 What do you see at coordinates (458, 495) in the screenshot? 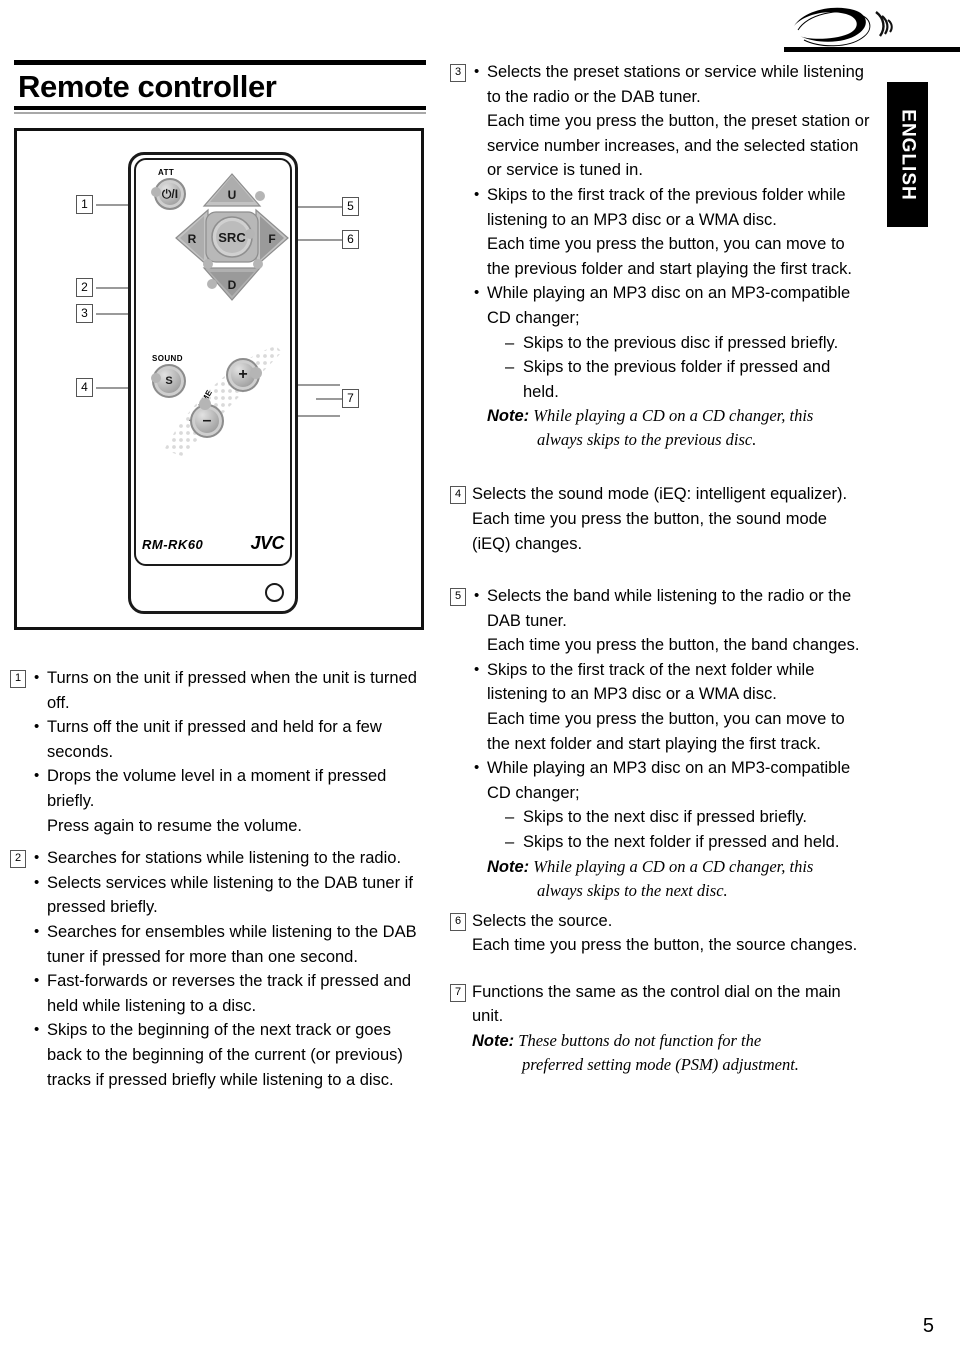
I see `item-number-4: 4` at bounding box center [458, 495].